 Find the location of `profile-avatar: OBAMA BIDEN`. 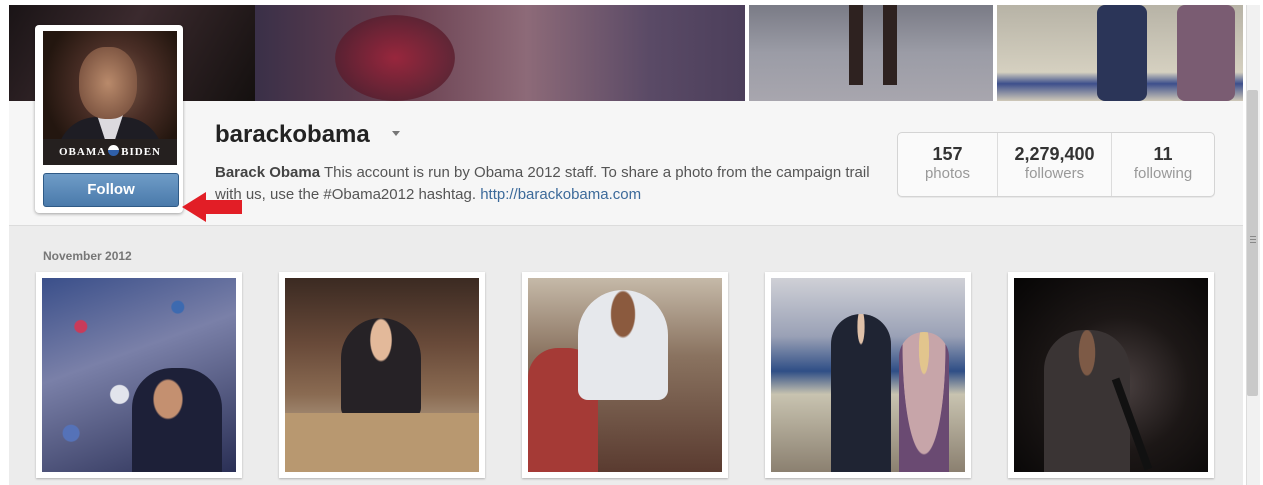

profile-avatar: OBAMA BIDEN is located at coordinates (110, 98).